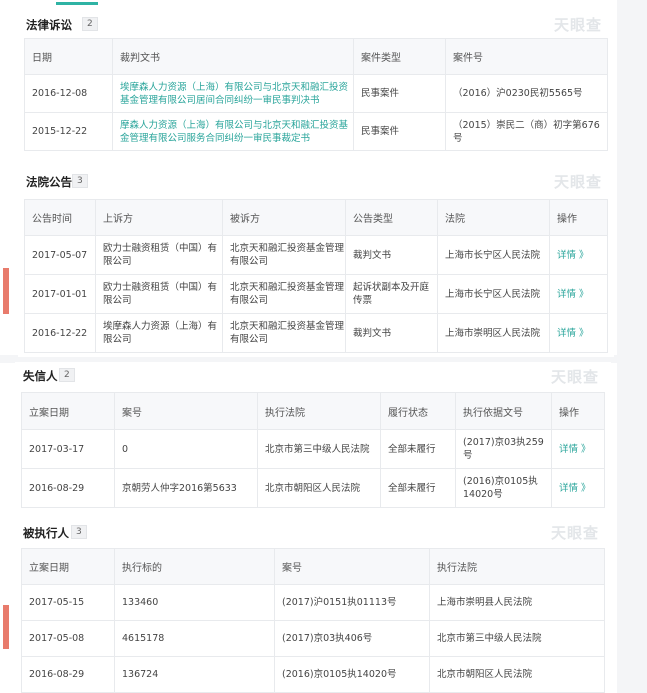 The width and height of the screenshot is (647, 693). Describe the element at coordinates (68, 131) in the screenshot. I see `cell-date: 2015-12-22` at that location.